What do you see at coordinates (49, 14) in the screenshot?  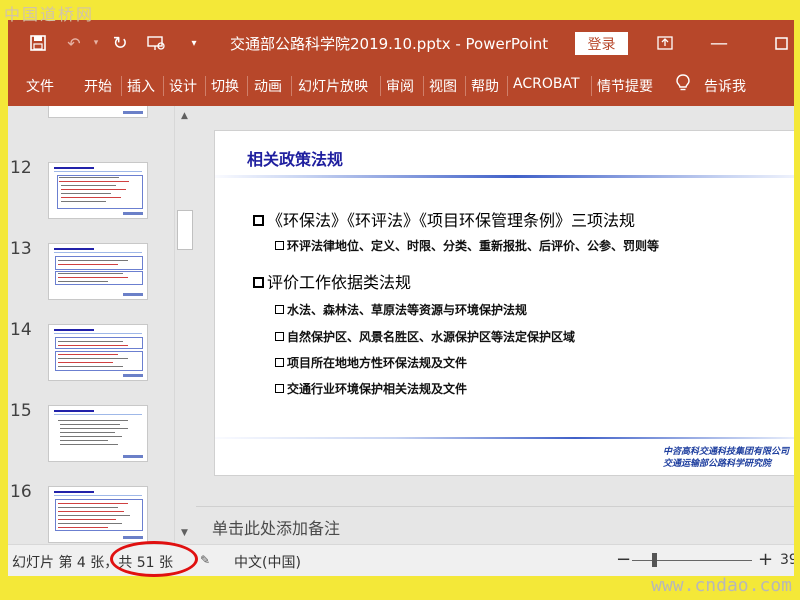 I see `watermark-top: 中国道桥网` at bounding box center [49, 14].